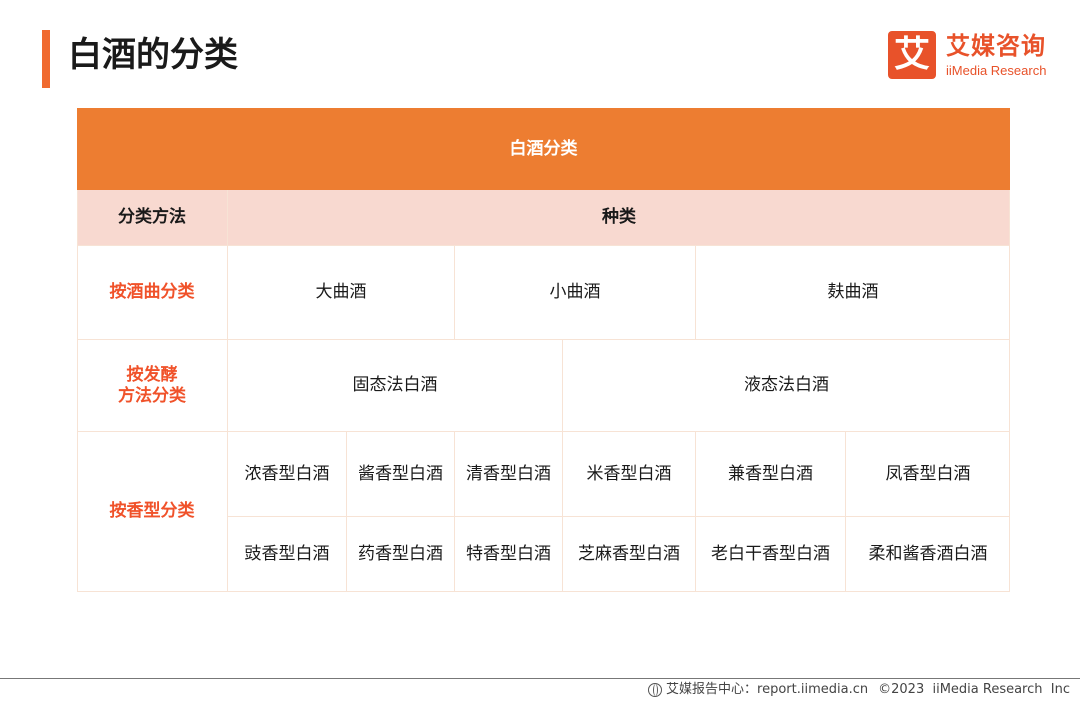 The image size is (1080, 702). I want to click on row-method-label-line1: 按发酵, so click(152, 374).